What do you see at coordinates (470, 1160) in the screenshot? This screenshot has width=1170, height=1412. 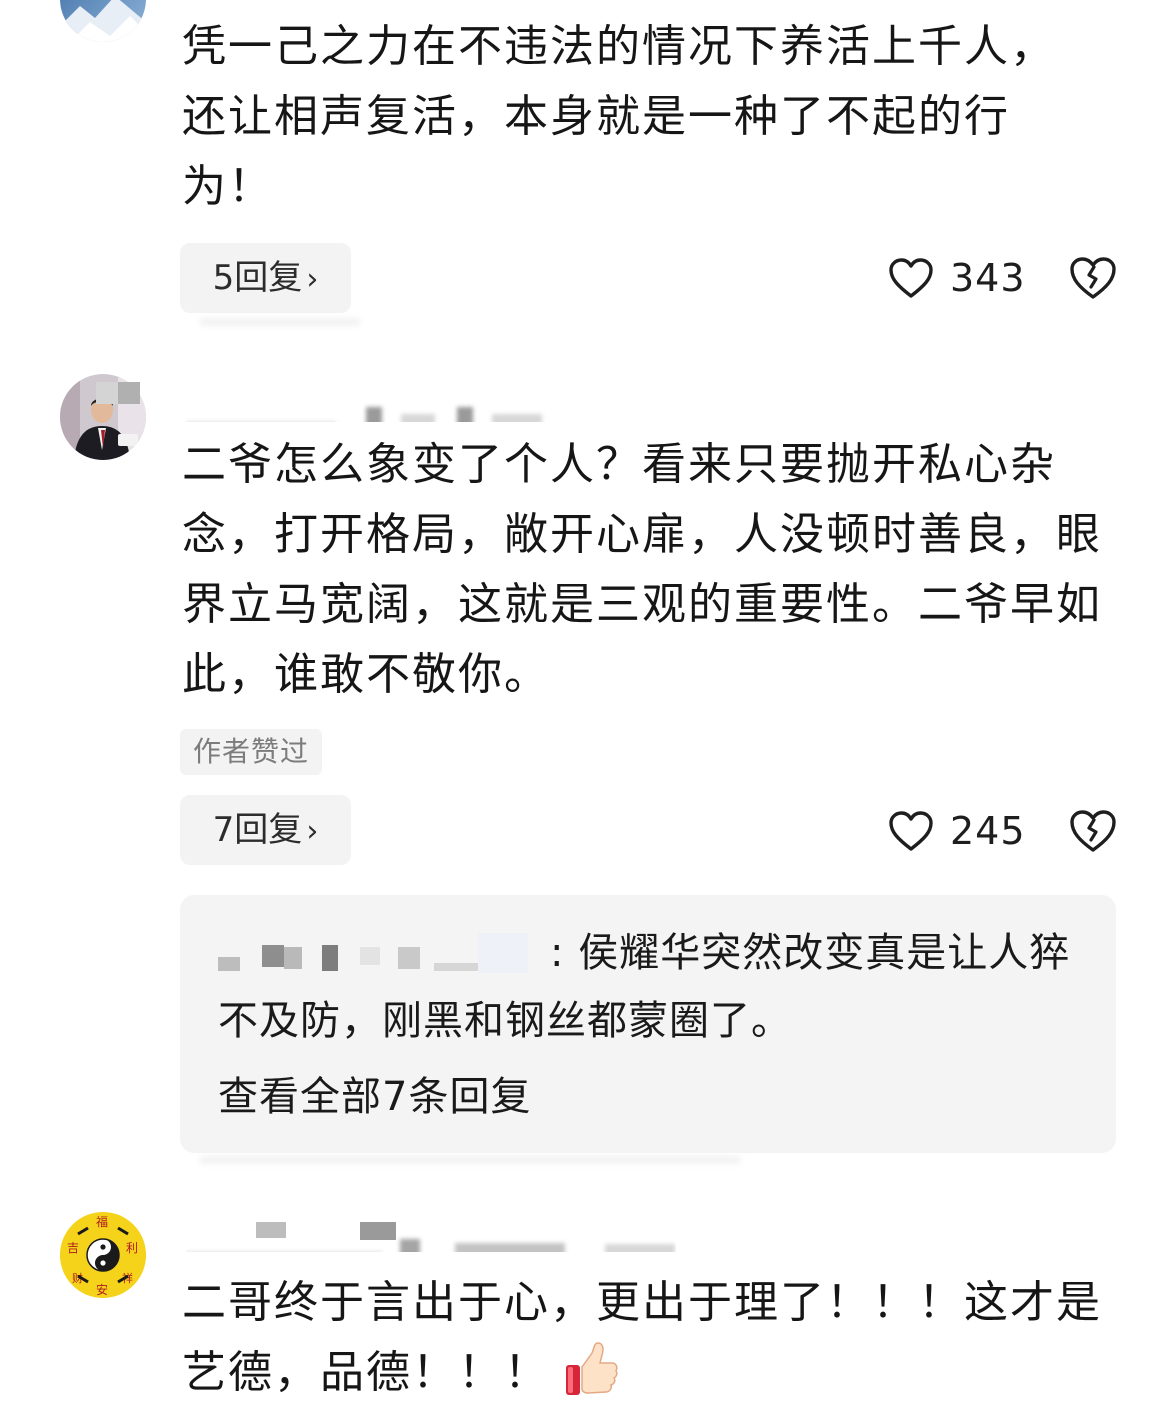 I see `reply-box-shadow` at bounding box center [470, 1160].